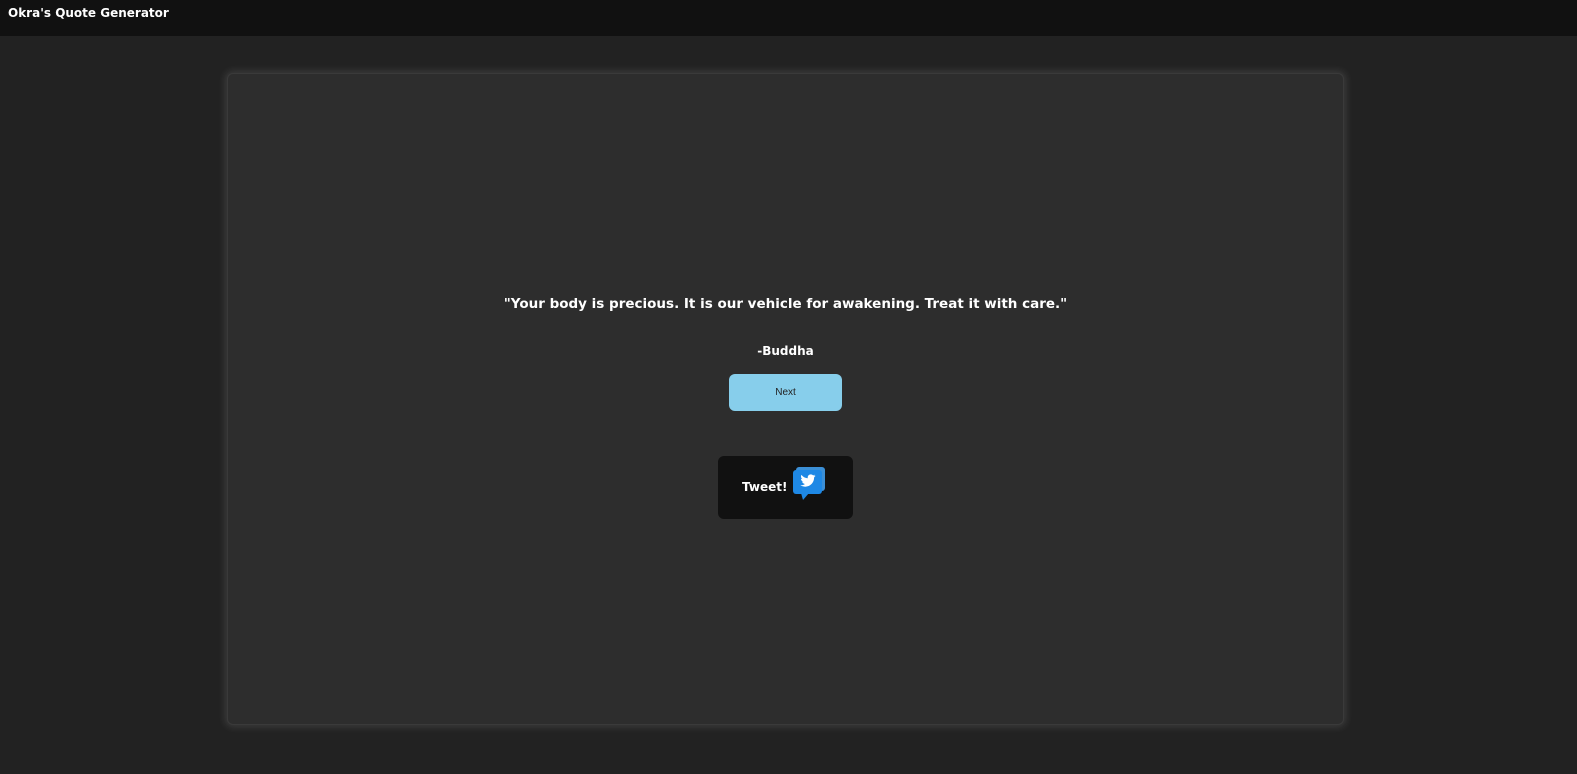 This screenshot has height=774, width=1577. I want to click on top-header-bar: Okra's Quote Generator, so click(788, 18).